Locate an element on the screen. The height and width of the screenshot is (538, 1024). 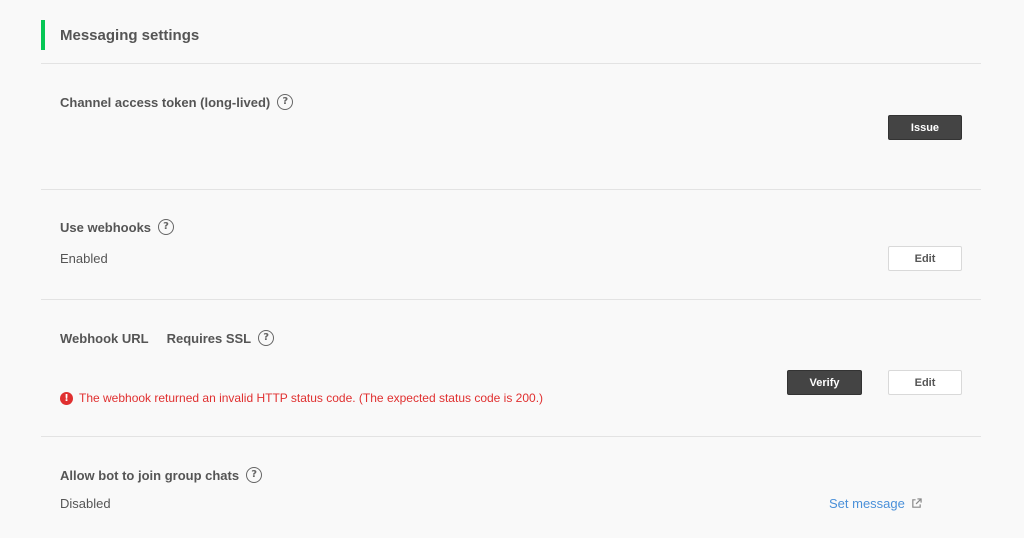
group-chats-label-row: Allow bot to join group chats ? is located at coordinates (161, 475).